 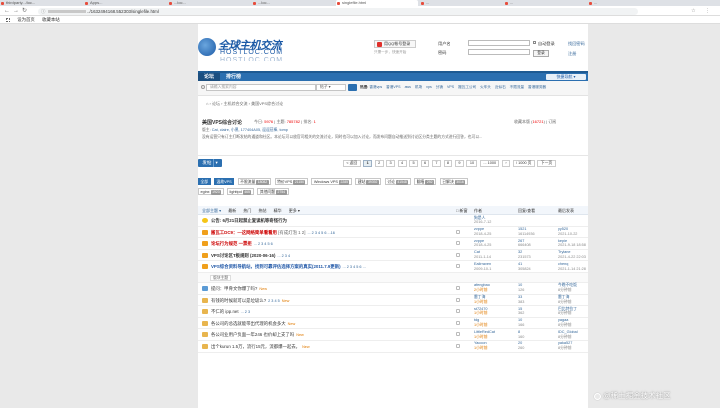 What do you see at coordinates (368, 163) in the screenshot?
I see `page-link-current: 1` at bounding box center [368, 163].